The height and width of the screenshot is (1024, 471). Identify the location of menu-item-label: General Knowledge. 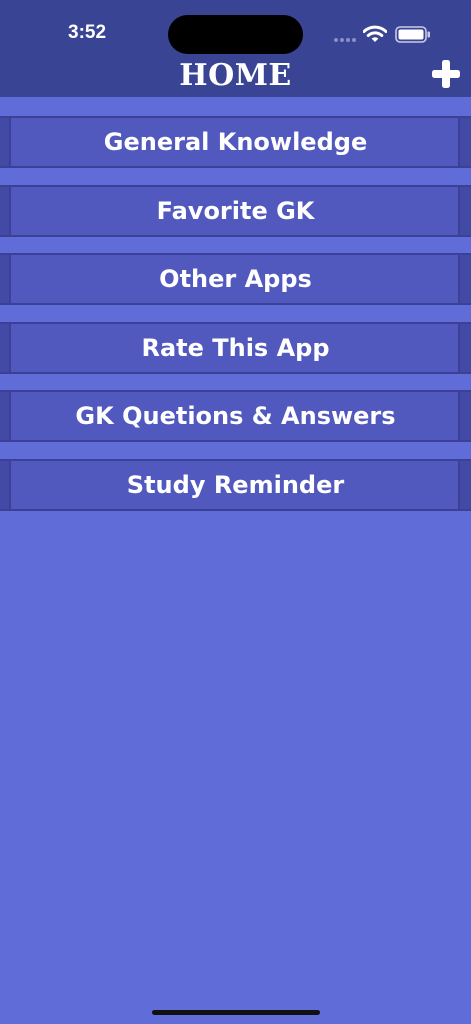
(235, 142).